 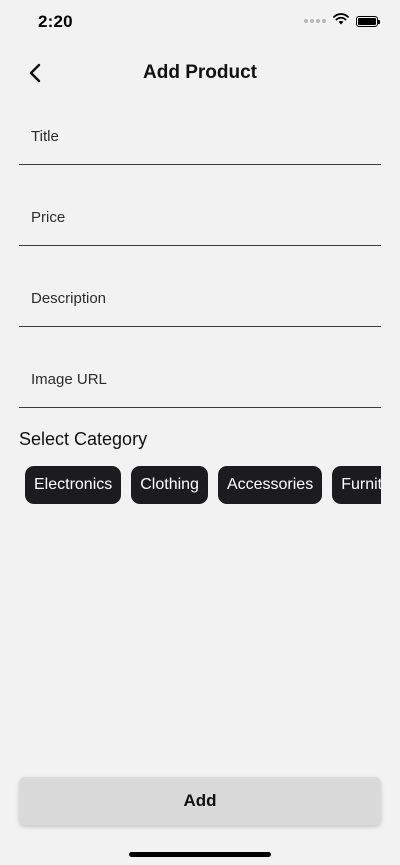 What do you see at coordinates (356, 485) in the screenshot?
I see `category-chip-furniture: Furniture` at bounding box center [356, 485].